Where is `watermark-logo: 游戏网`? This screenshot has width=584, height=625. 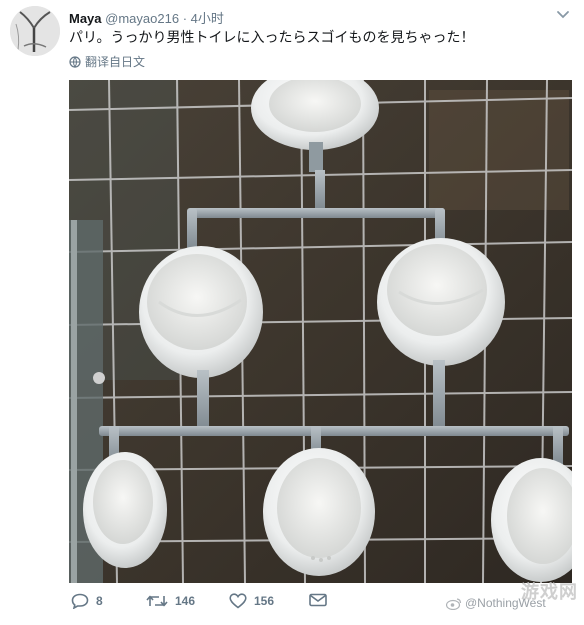
watermark-logo: 游戏网 is located at coordinates (549, 592).